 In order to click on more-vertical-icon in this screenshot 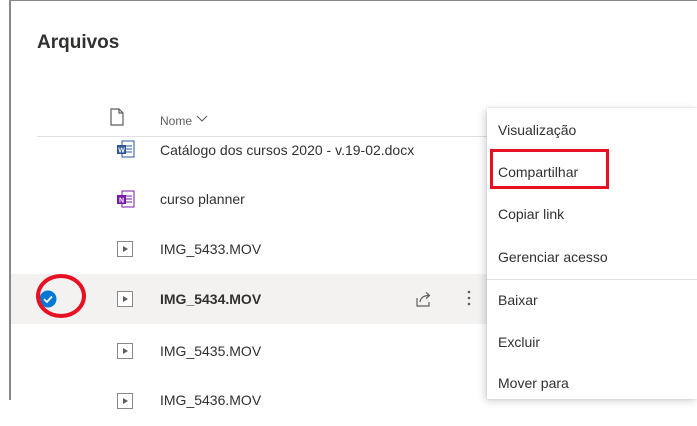, I will do `click(469, 298)`.